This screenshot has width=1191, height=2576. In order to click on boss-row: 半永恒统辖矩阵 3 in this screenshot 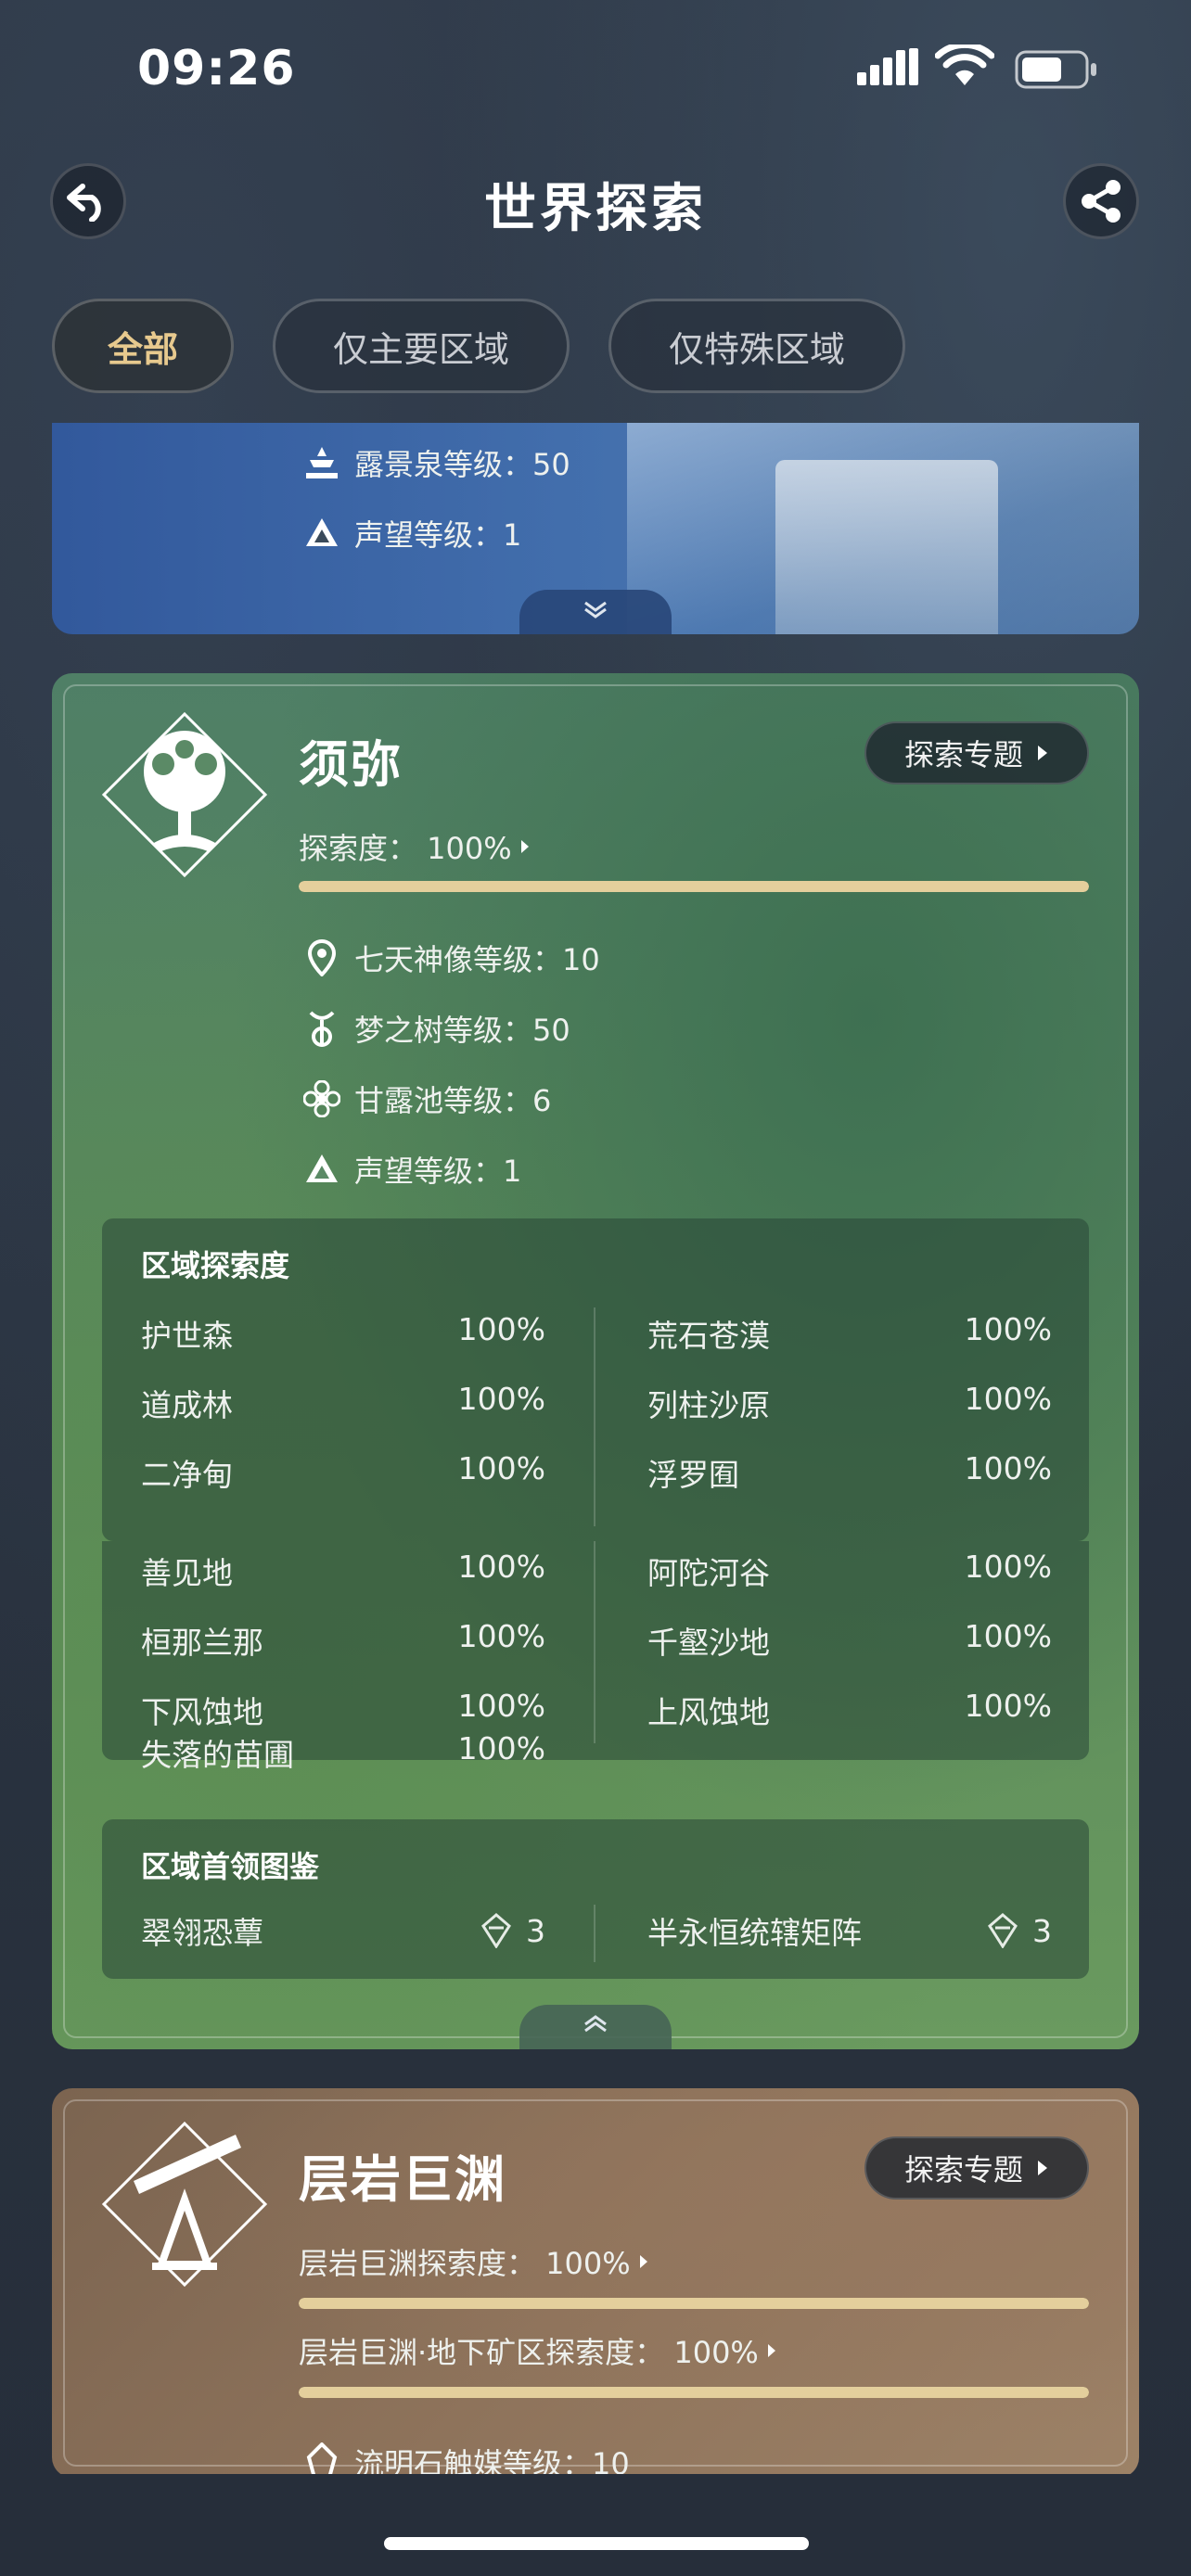, I will do `click(849, 1930)`.